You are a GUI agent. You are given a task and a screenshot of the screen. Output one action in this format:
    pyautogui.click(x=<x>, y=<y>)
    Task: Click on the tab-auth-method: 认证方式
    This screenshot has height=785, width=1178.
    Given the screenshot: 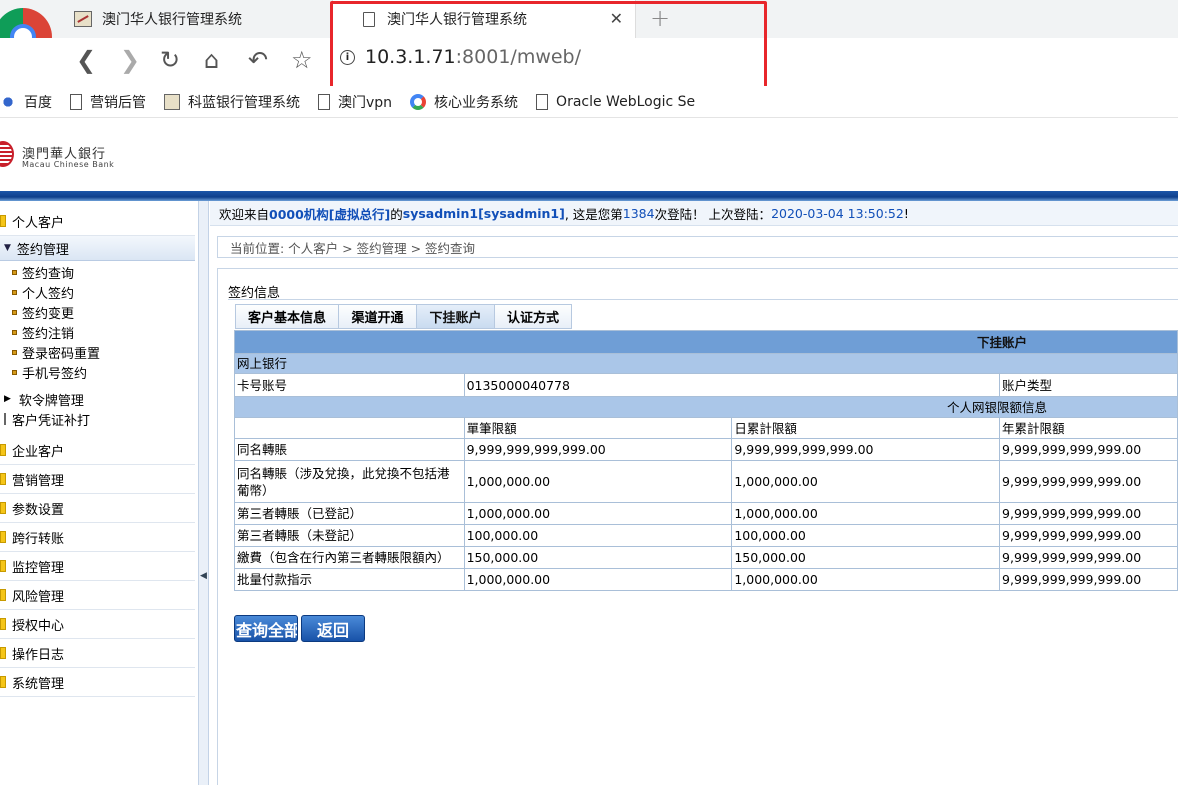 What is the action you would take?
    pyautogui.click(x=533, y=316)
    